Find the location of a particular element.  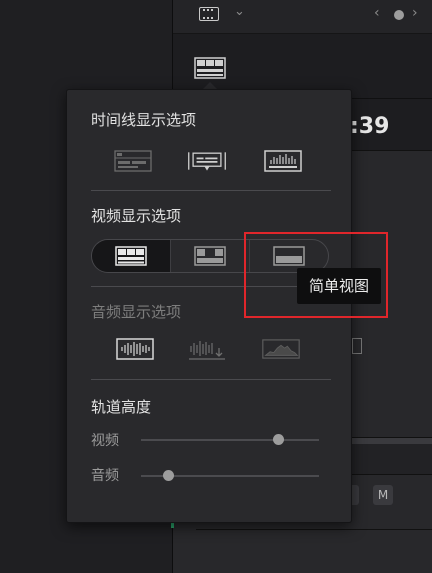

audio-height-slider-thumb is located at coordinates (168, 475).